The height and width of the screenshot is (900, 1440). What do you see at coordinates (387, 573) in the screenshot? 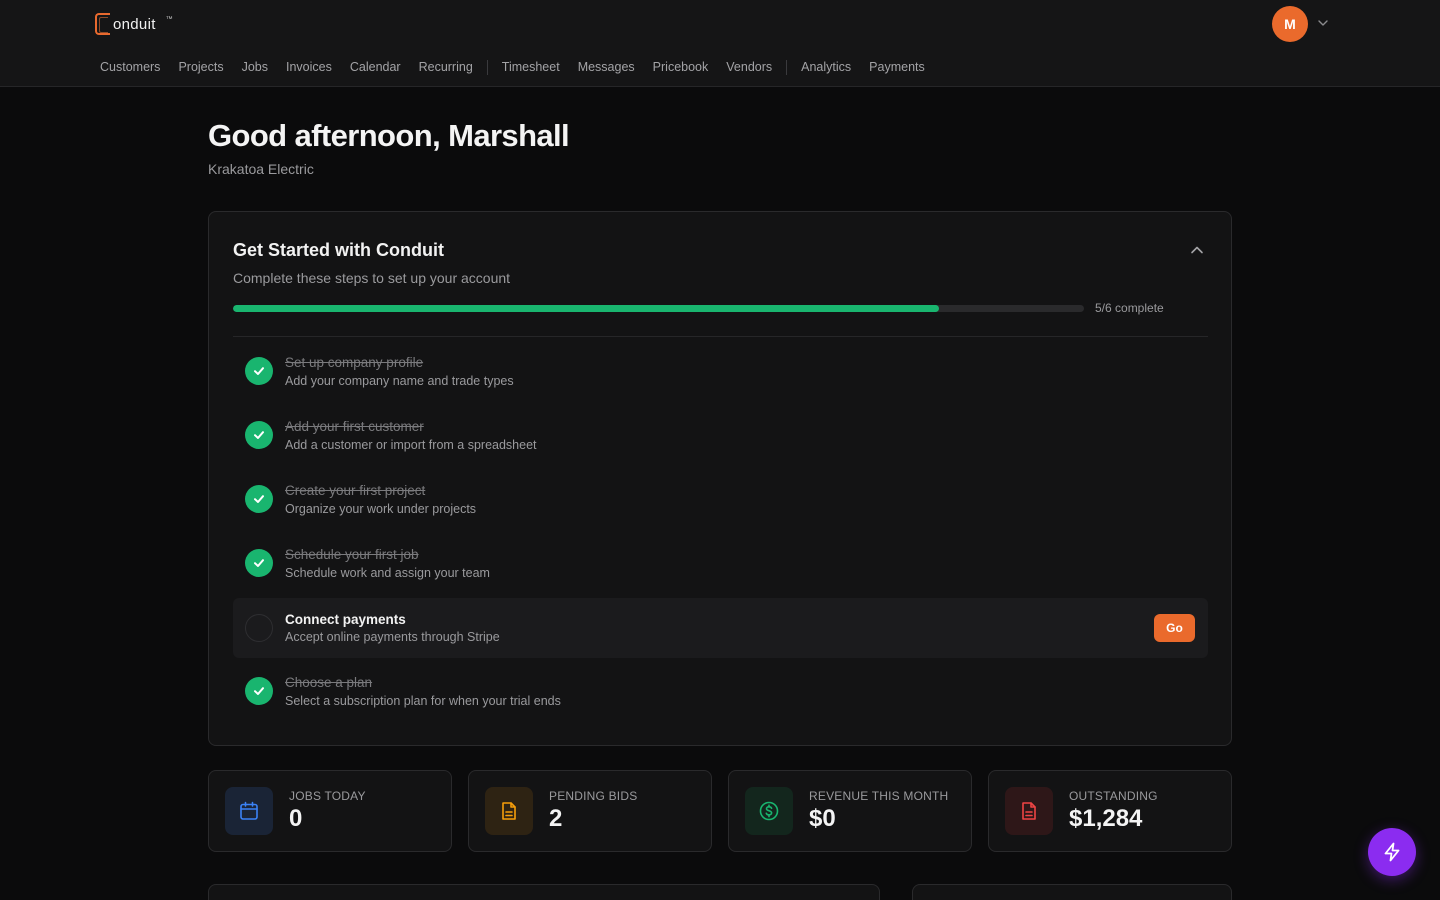
I see `step-description: Schedule work and assign your team` at bounding box center [387, 573].